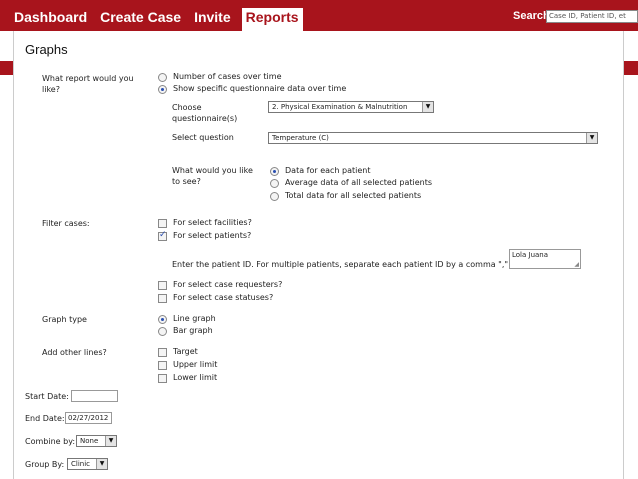  What do you see at coordinates (195, 364) in the screenshot?
I see `other-lines-upper-label: Upper limit` at bounding box center [195, 364].